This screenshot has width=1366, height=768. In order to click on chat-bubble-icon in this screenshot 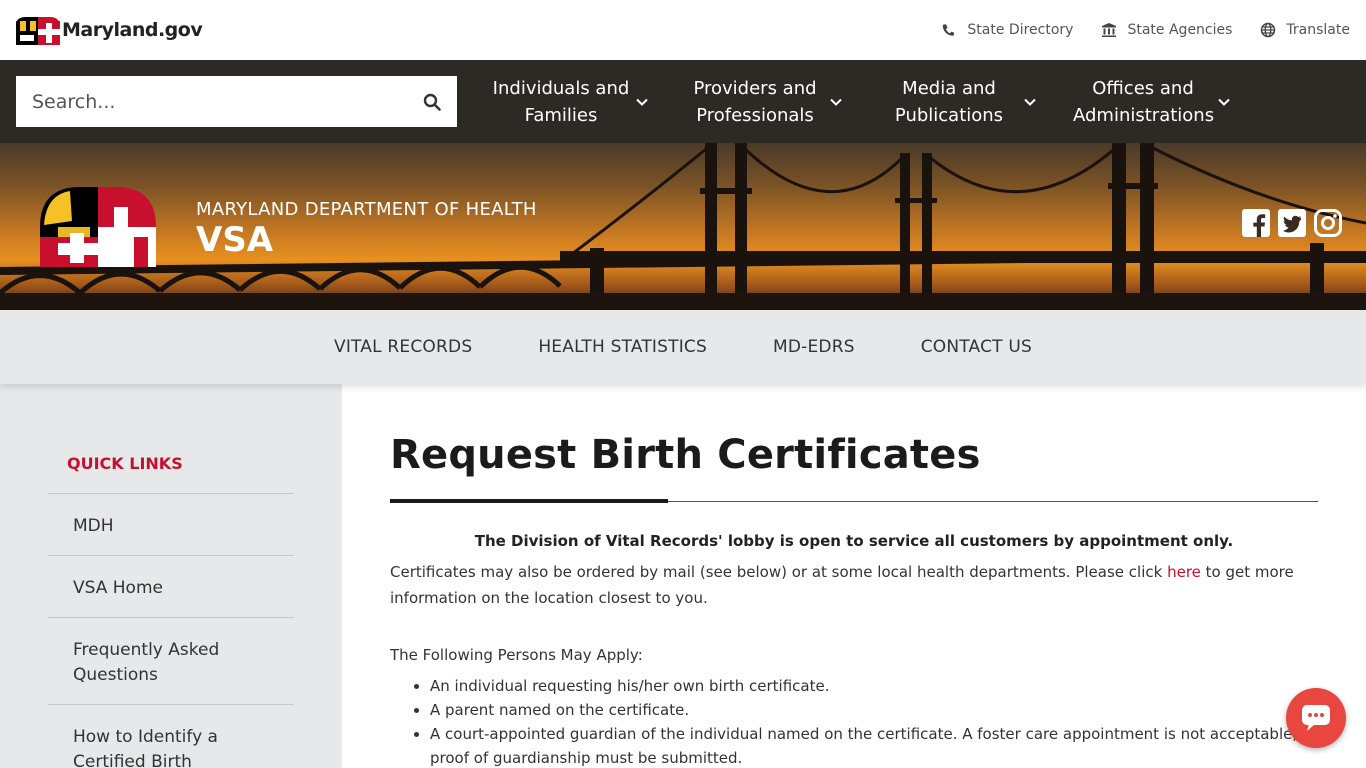, I will do `click(1316, 718)`.